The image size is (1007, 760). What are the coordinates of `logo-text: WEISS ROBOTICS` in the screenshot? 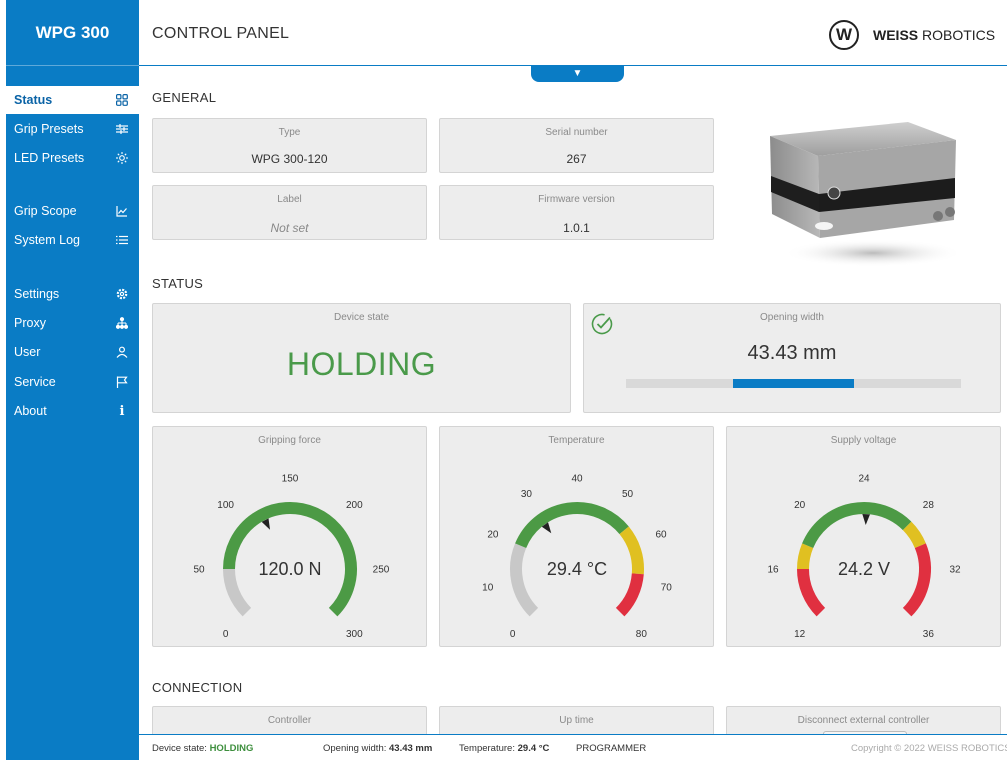 It's located at (934, 35).